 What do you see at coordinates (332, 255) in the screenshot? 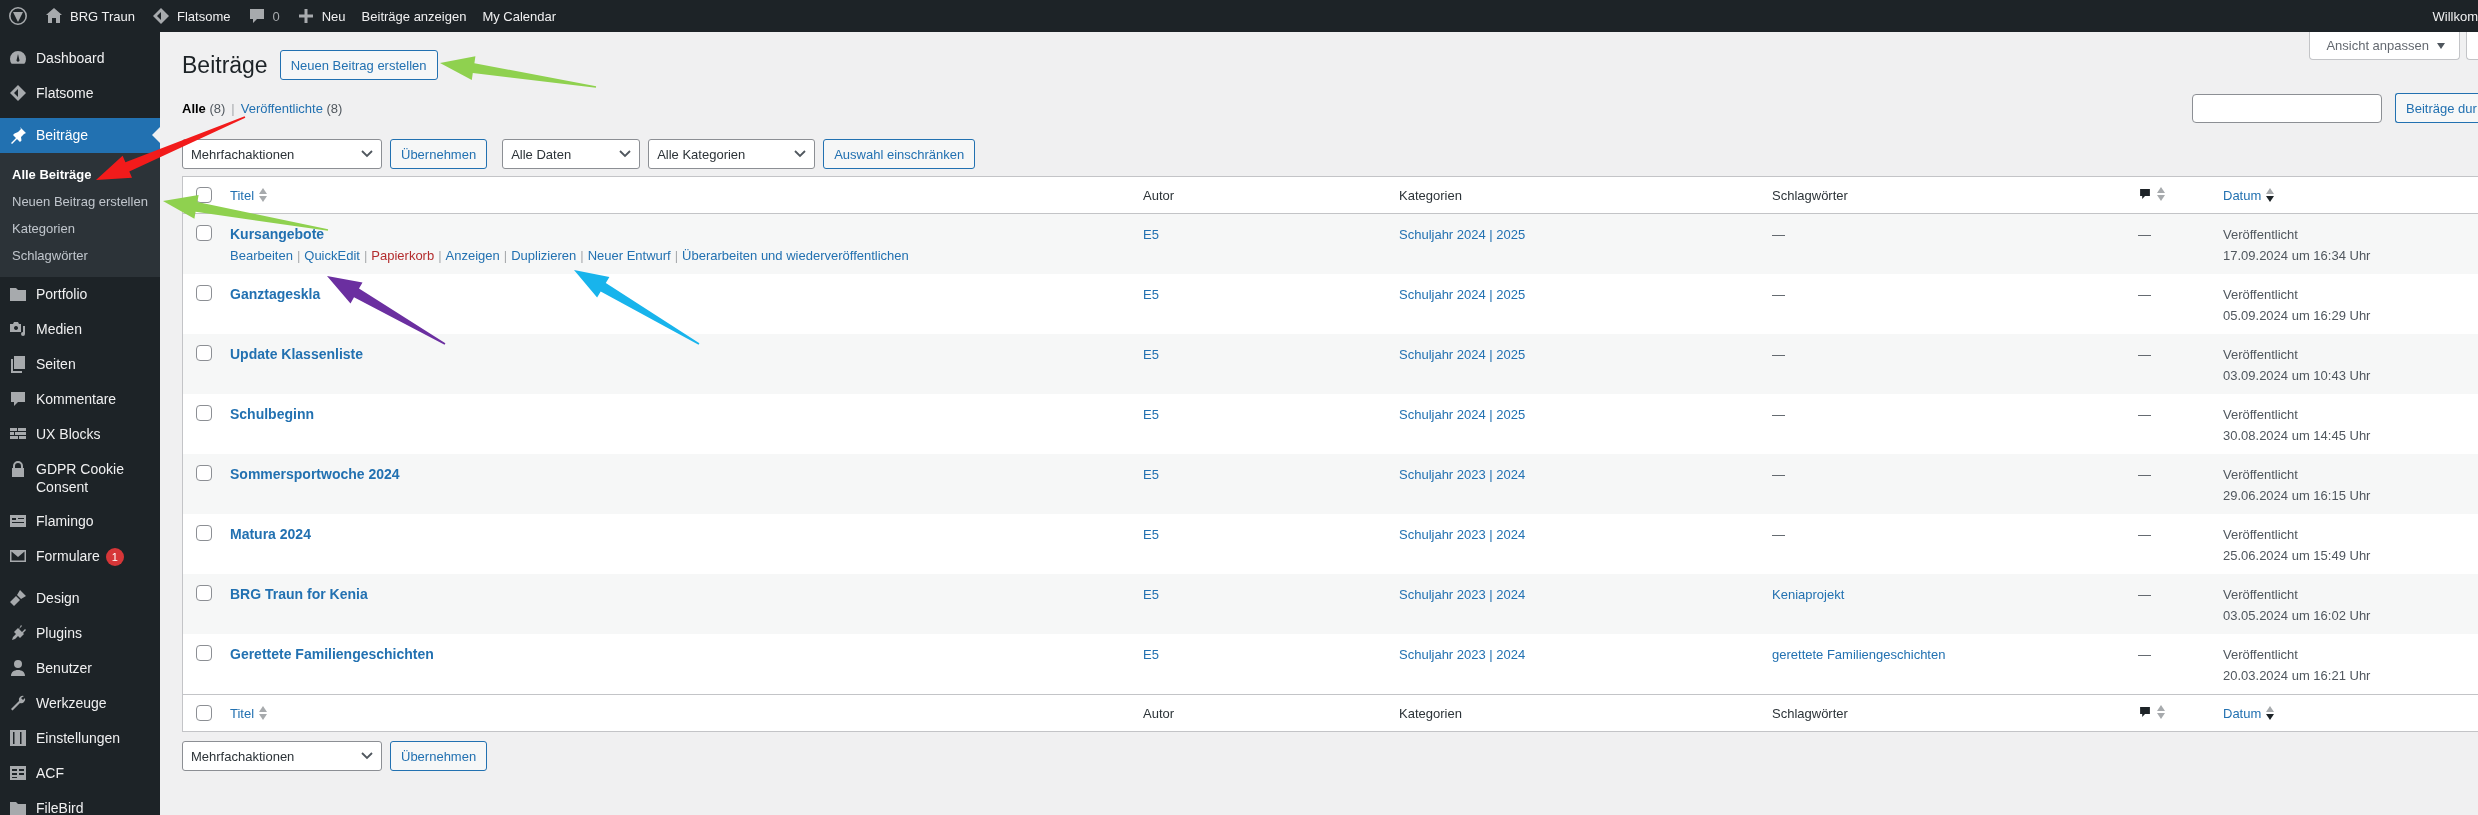
I see `row-action-link: QuickEdit` at bounding box center [332, 255].